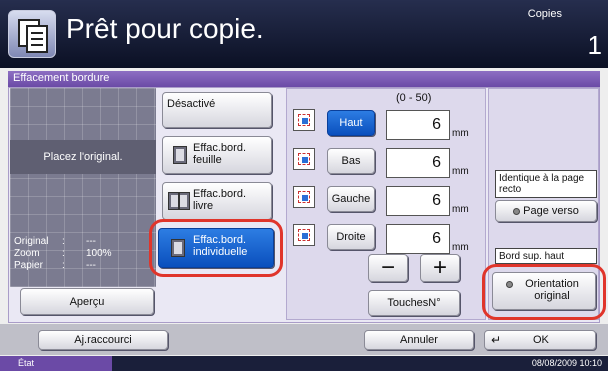  Describe the element at coordinates (544, 292) in the screenshot. I see `highlight-orientation` at that location.